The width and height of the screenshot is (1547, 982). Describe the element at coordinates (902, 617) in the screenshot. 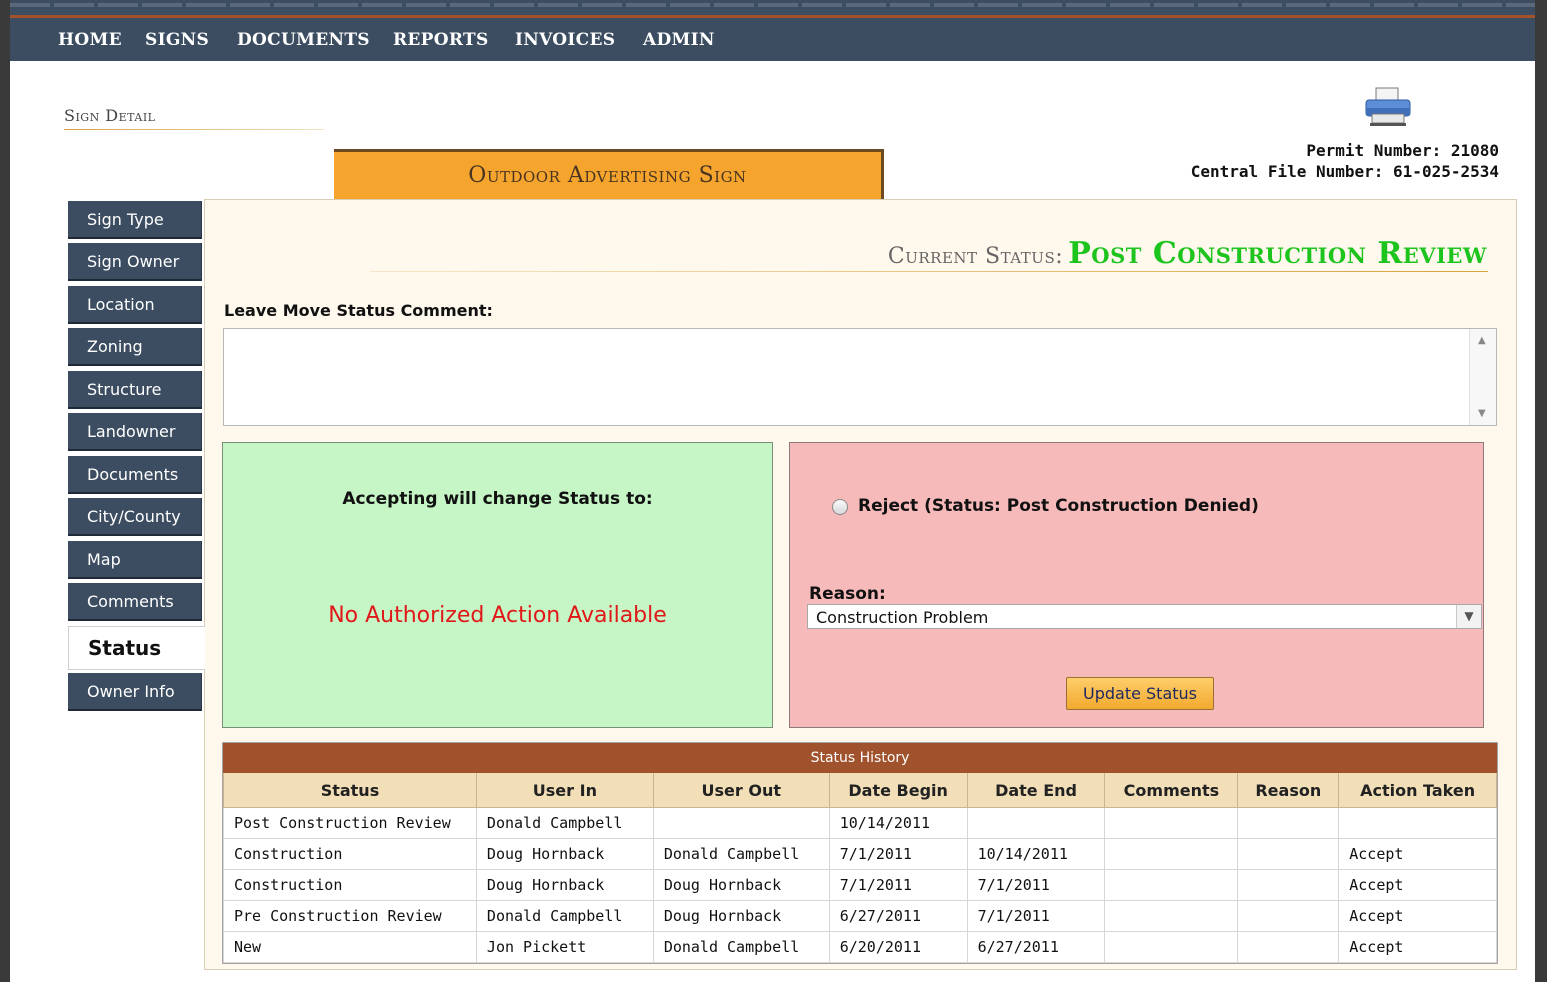

I see `reason-selected-value: Construction Problem` at that location.